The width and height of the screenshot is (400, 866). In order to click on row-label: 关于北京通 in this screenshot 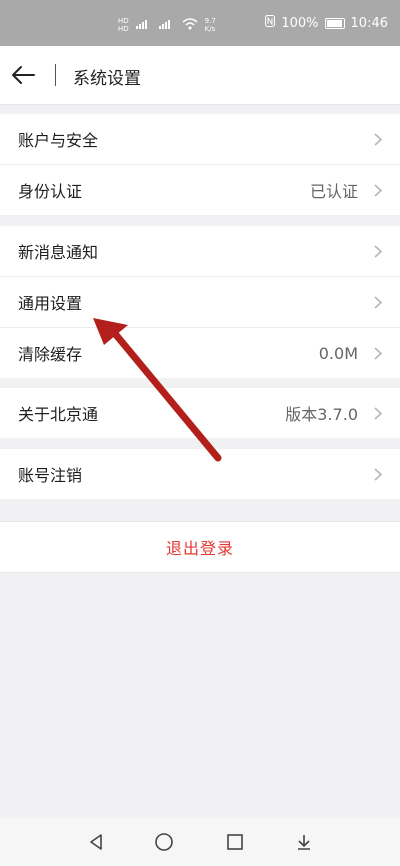, I will do `click(58, 414)`.